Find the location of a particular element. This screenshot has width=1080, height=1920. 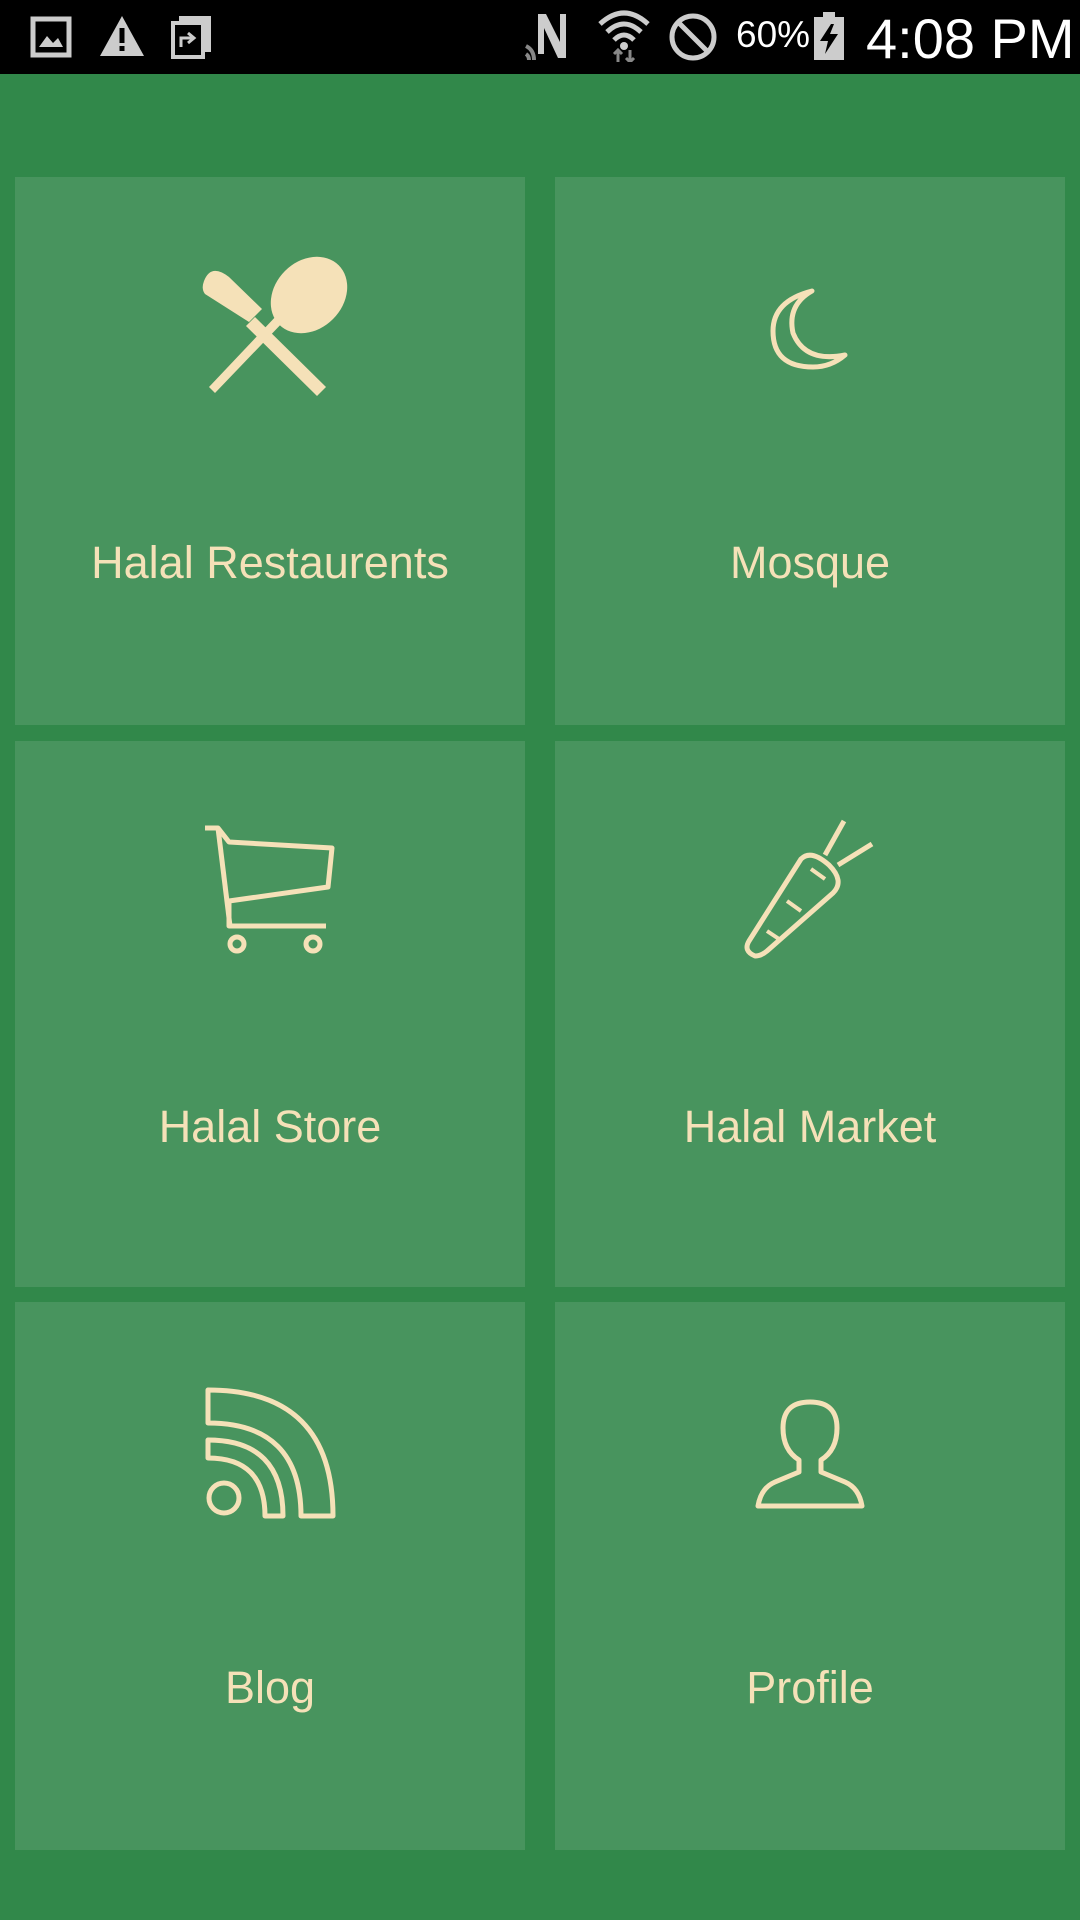

screen-share-icon is located at coordinates (191, 37).